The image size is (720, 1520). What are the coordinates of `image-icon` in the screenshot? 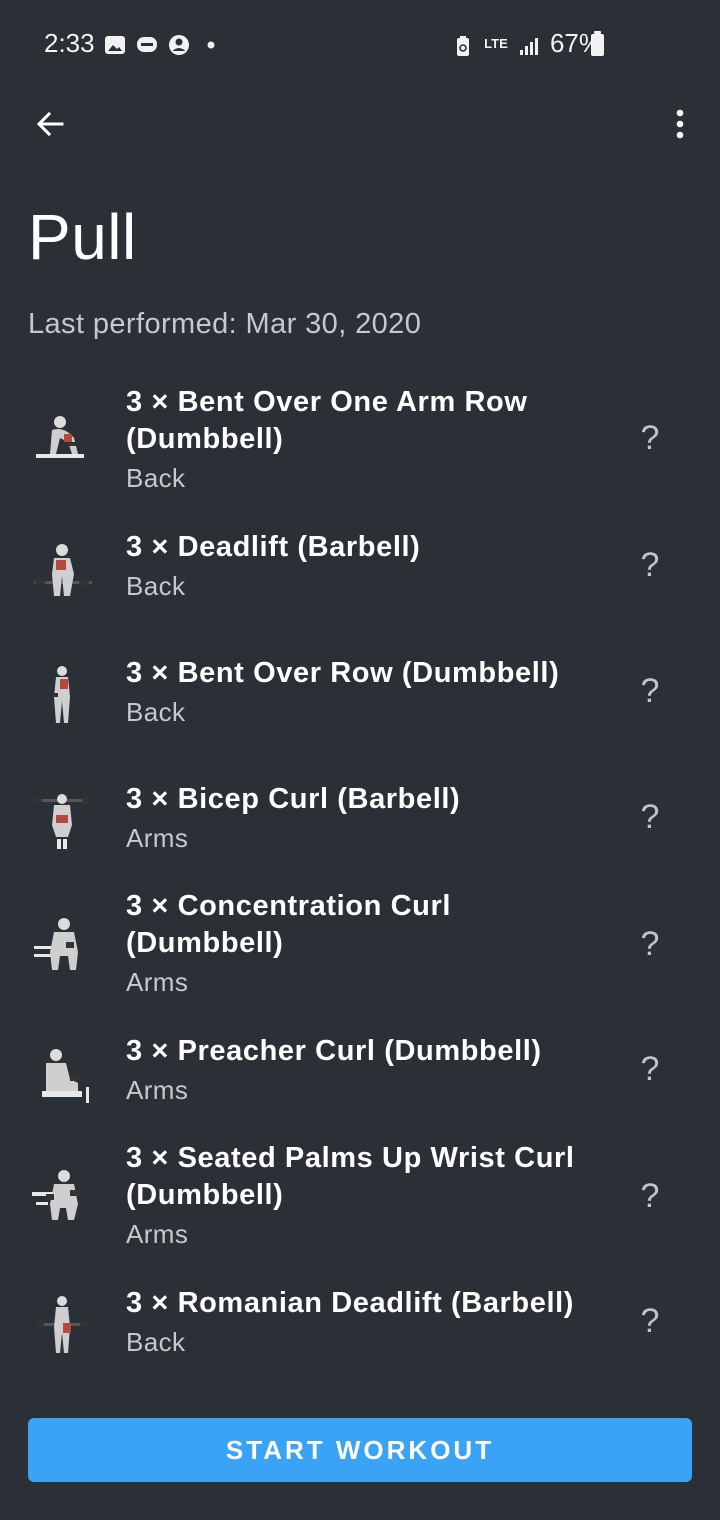 It's located at (115, 45).